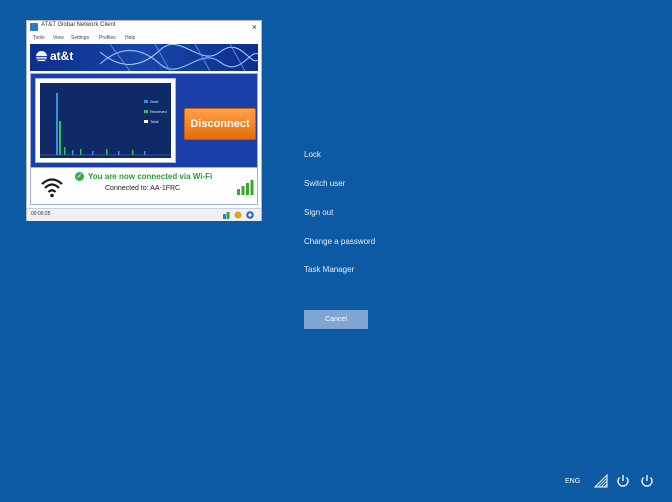  Describe the element at coordinates (254, 27) in the screenshot. I see `close-icon: ×` at that location.